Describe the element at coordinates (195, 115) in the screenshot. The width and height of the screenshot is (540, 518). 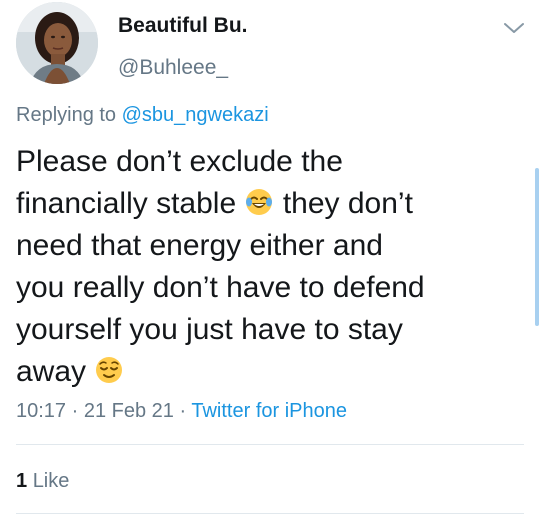
I see `reply-mention-link: @sbu_ngwekazi` at that location.